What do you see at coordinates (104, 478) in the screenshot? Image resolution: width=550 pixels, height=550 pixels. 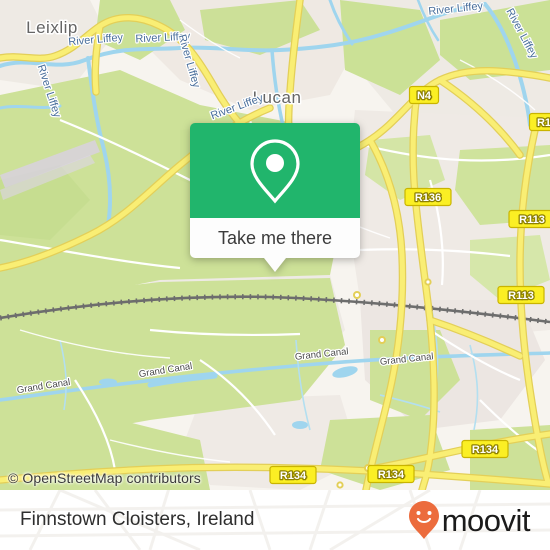 I see `osm-attribution: © OpenStreetMap contributors` at bounding box center [104, 478].